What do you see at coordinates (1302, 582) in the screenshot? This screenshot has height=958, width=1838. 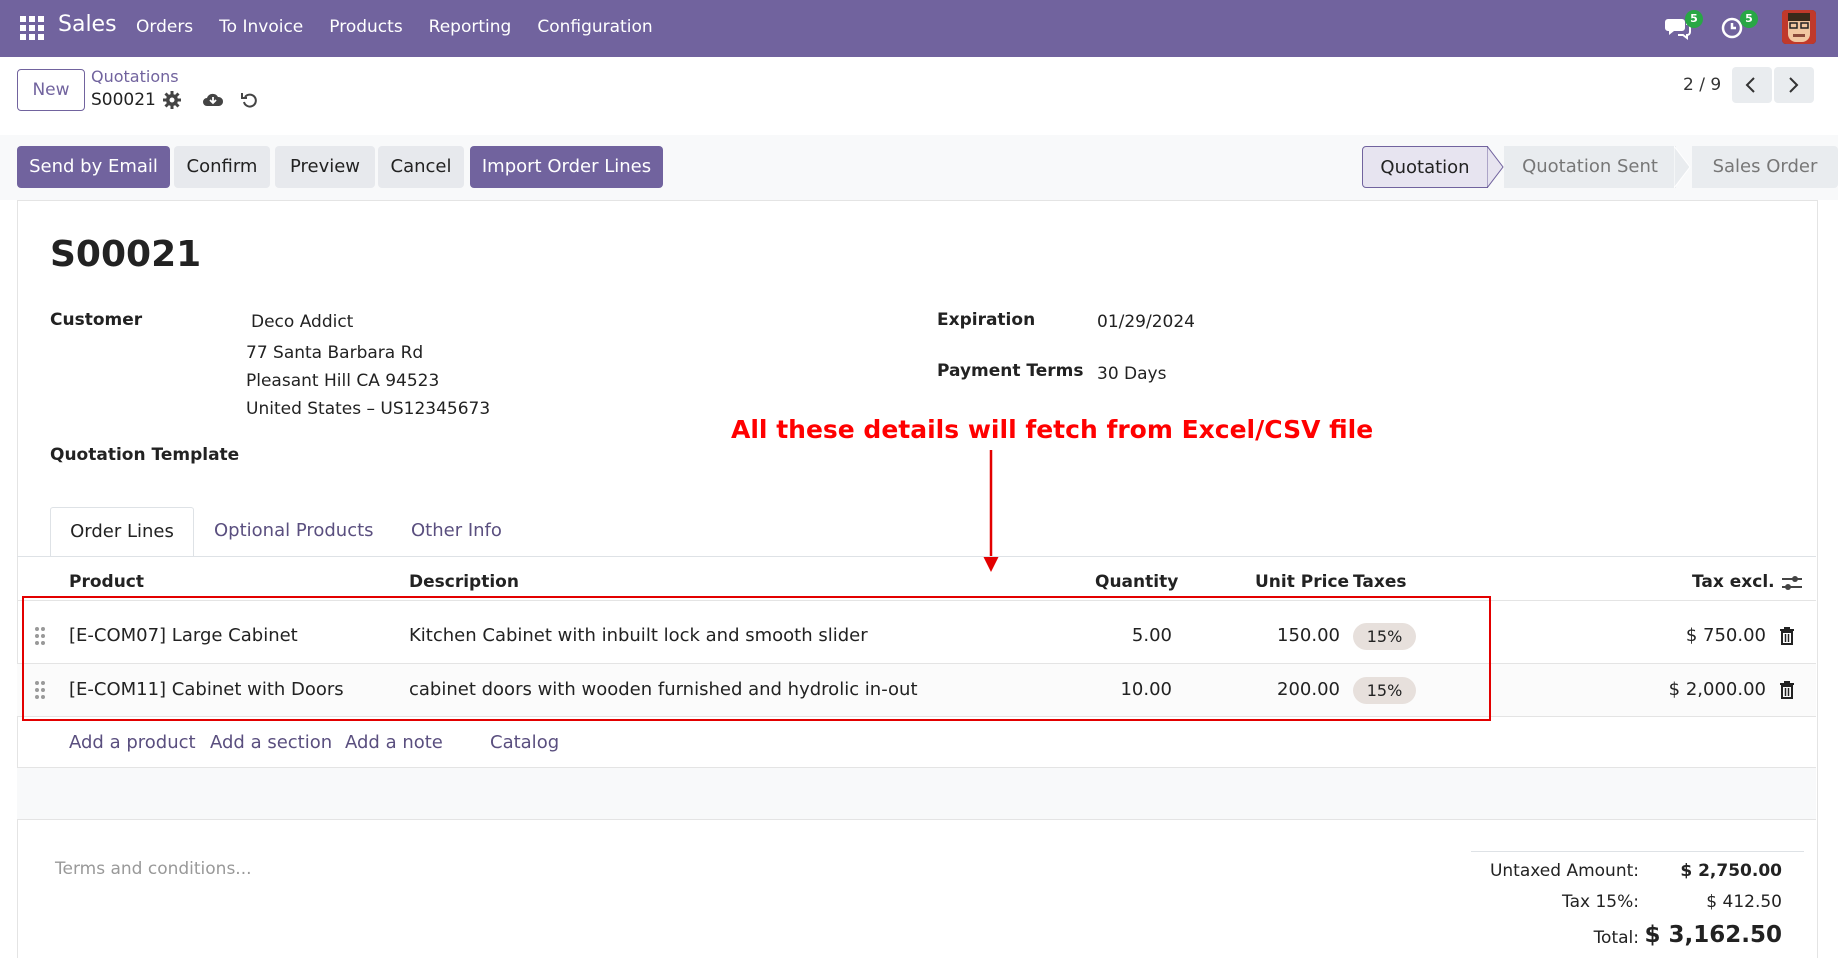 I see `column-header-unit-price: Unit Price` at bounding box center [1302, 582].